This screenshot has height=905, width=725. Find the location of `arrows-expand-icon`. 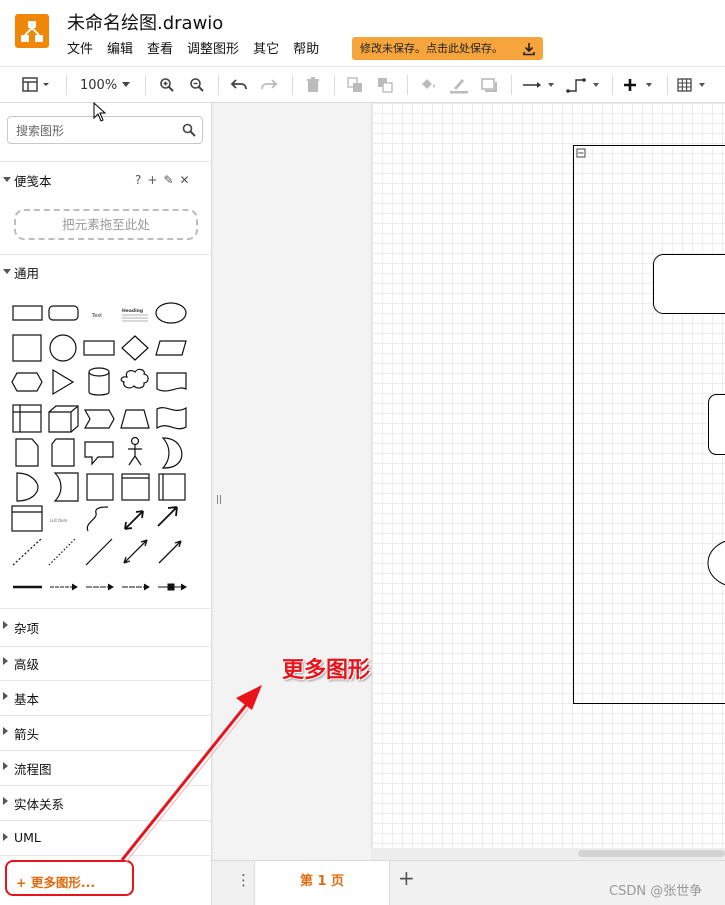

arrows-expand-icon is located at coordinates (5, 731).